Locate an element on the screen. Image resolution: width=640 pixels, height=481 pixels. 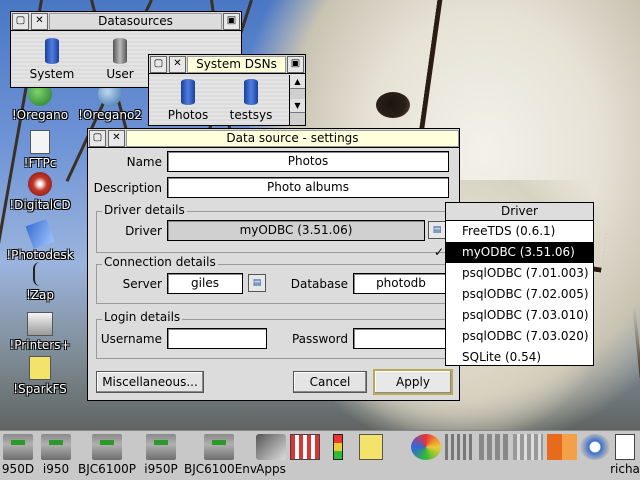
driver-option-sqlite: SQLite (0.54) is located at coordinates (519, 357).